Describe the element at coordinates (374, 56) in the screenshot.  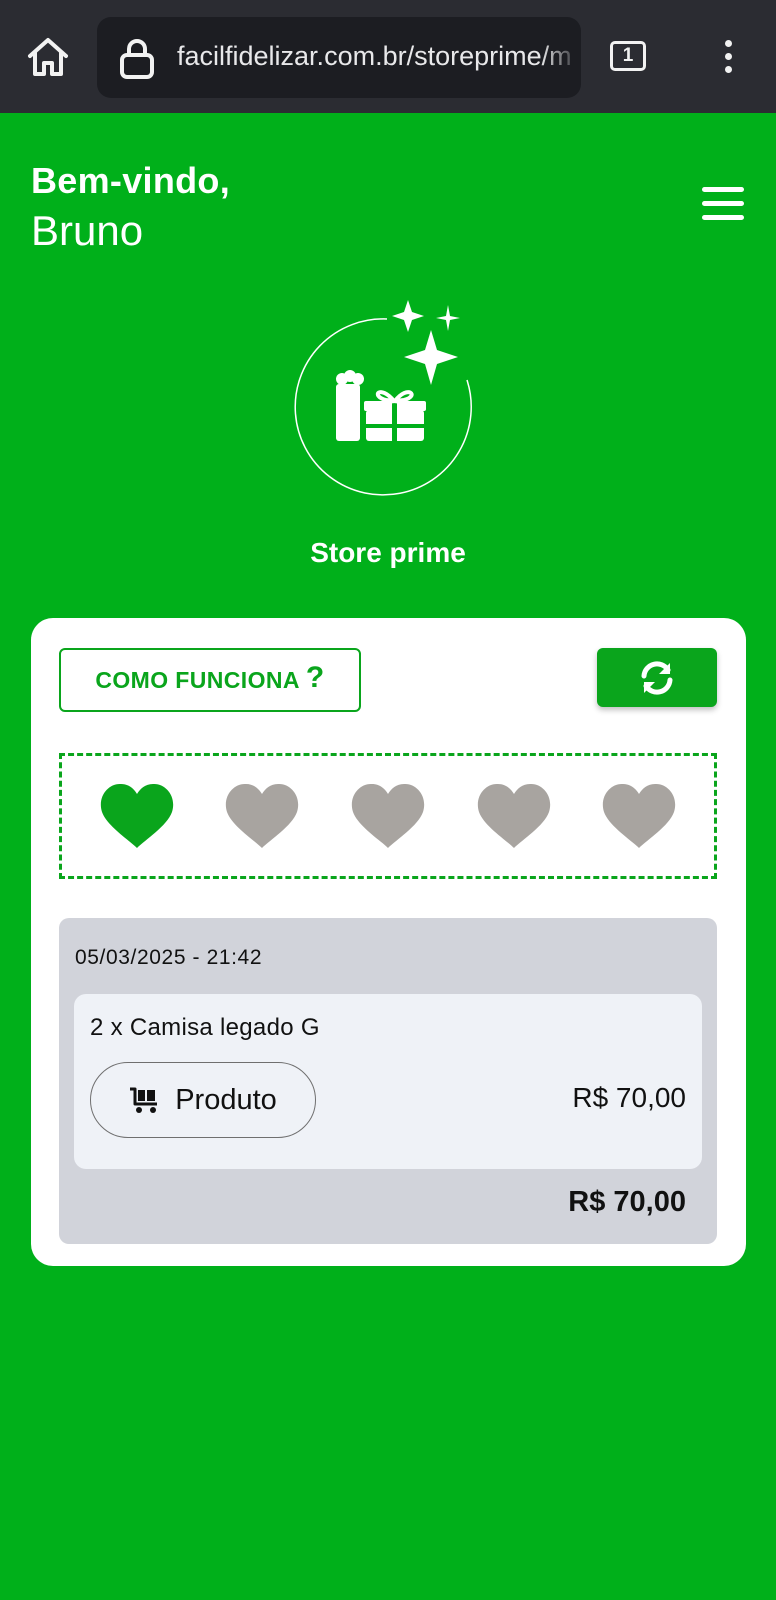
I see `url-text: facilfidelizar.com.br/storeprime/m` at that location.